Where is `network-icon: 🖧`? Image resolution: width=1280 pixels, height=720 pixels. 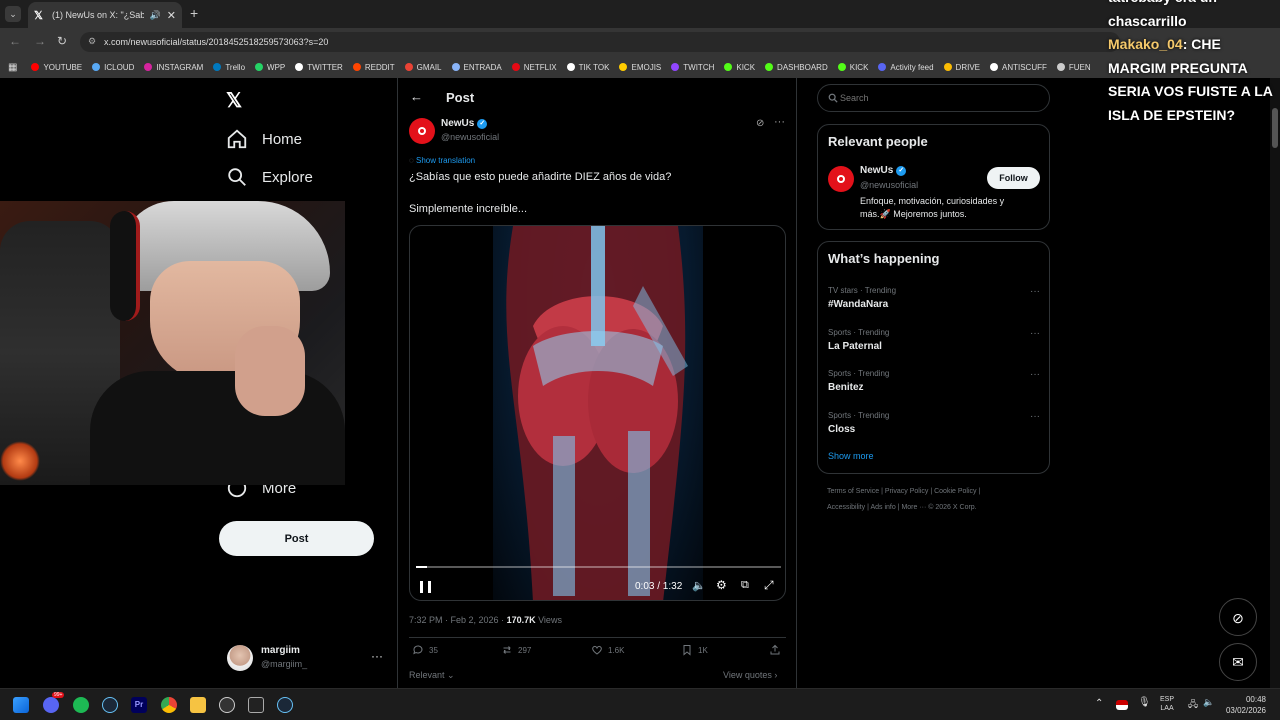 network-icon: 🖧 is located at coordinates (1193, 705).